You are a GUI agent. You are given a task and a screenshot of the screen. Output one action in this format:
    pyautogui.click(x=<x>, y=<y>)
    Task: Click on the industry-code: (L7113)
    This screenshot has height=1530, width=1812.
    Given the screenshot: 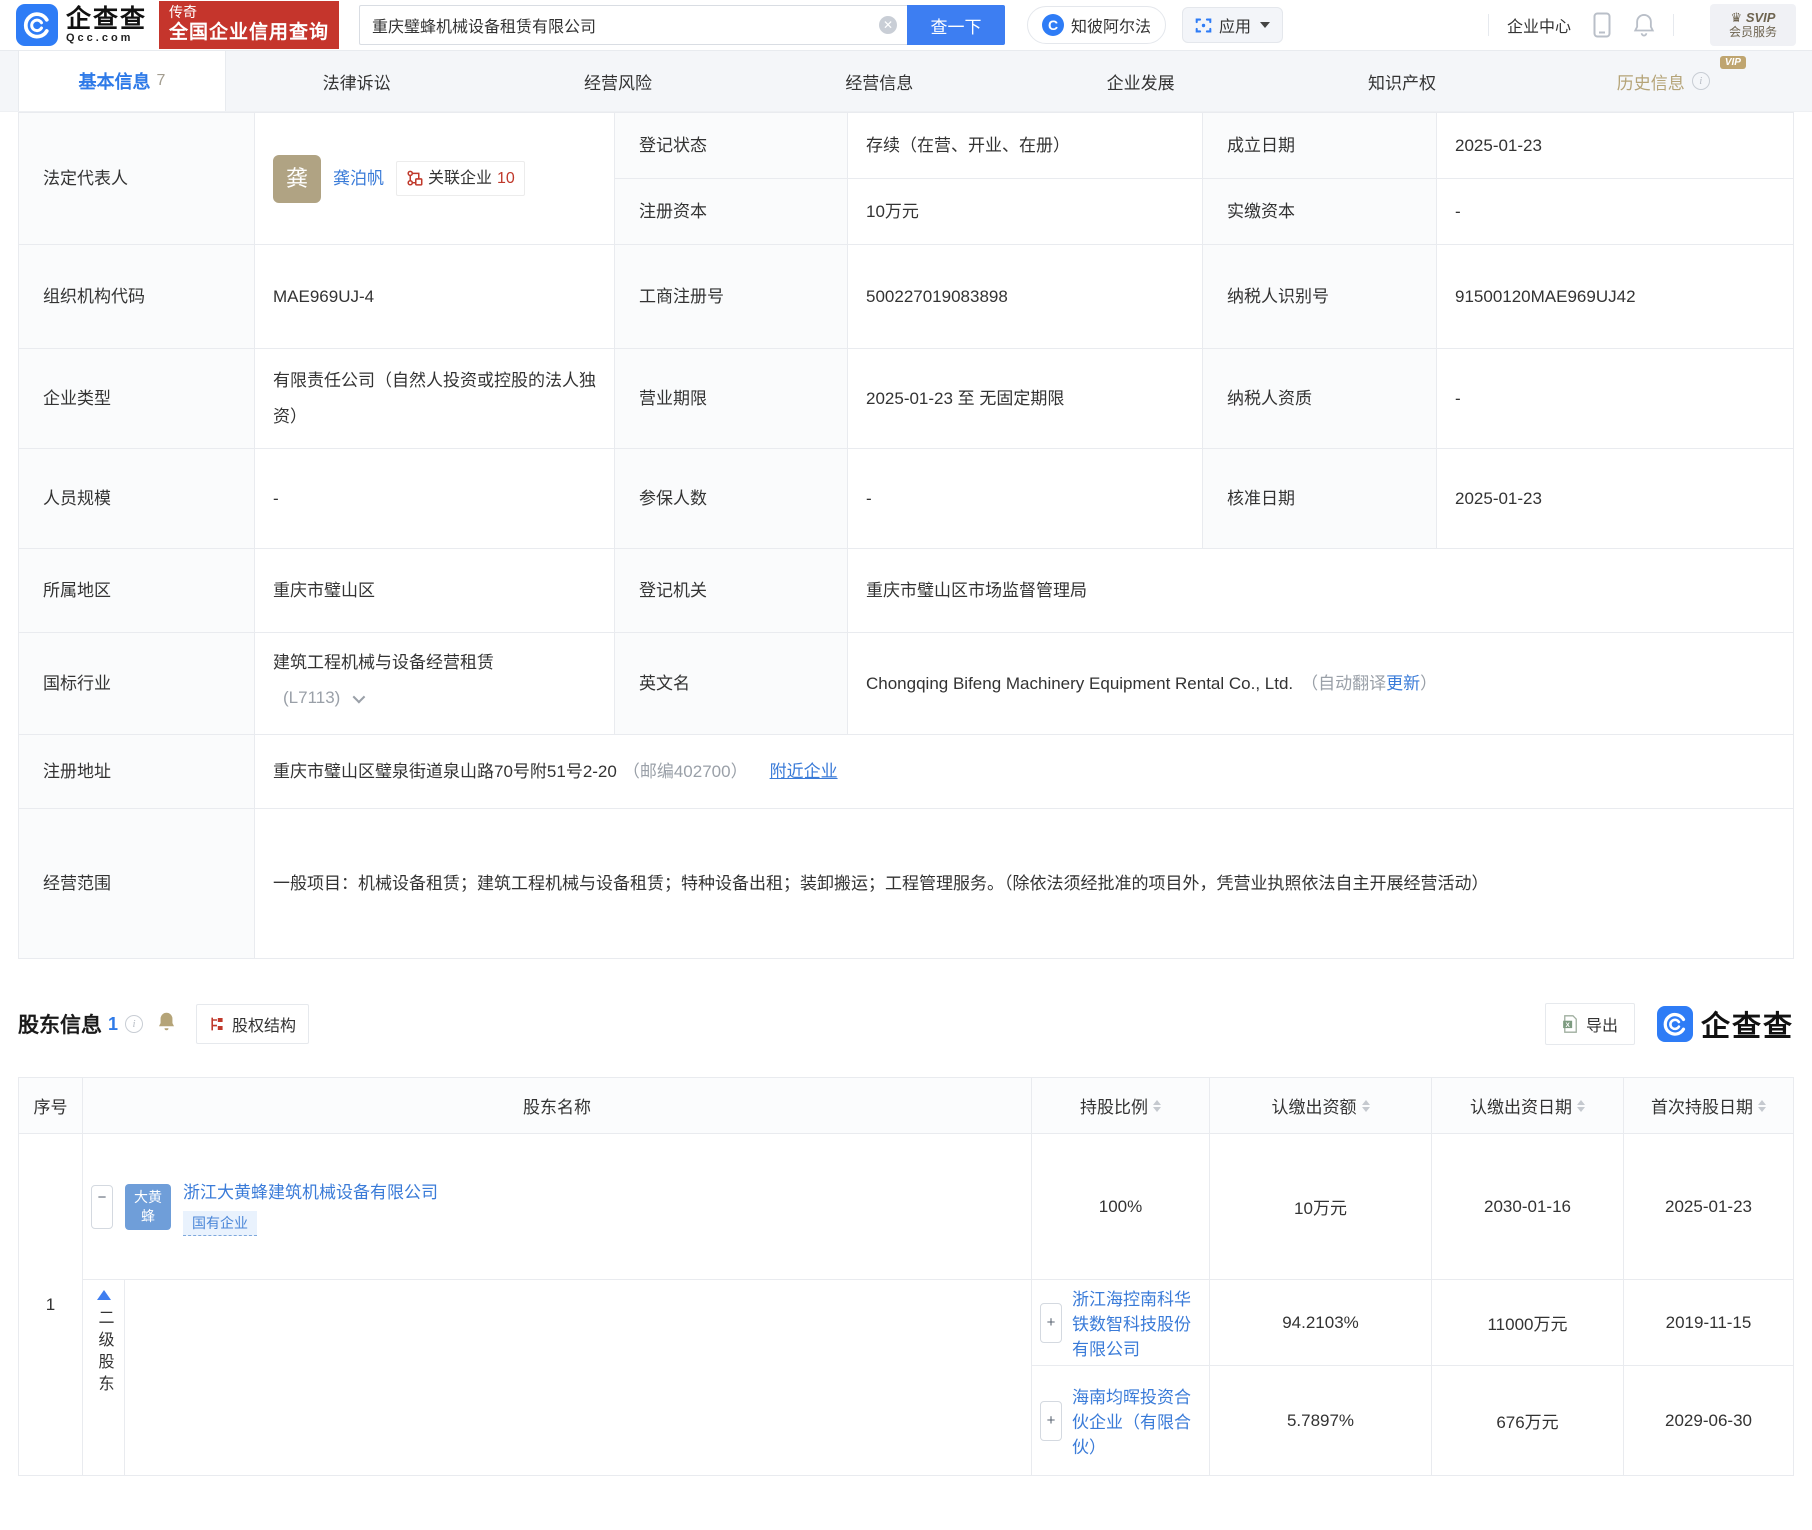 What is the action you would take?
    pyautogui.click(x=312, y=698)
    